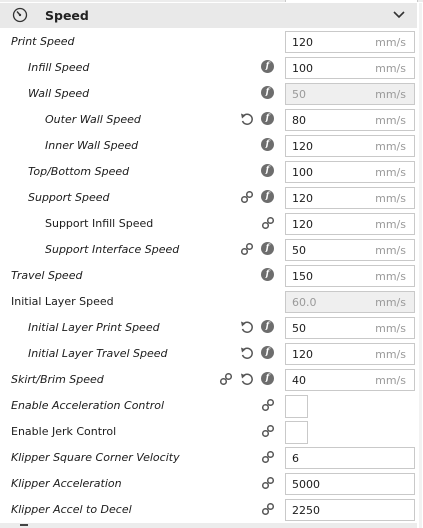 The image size is (423, 528). What do you see at coordinates (350, 510) in the screenshot?
I see `klipper-accel-to-decel-input: 2250` at bounding box center [350, 510].